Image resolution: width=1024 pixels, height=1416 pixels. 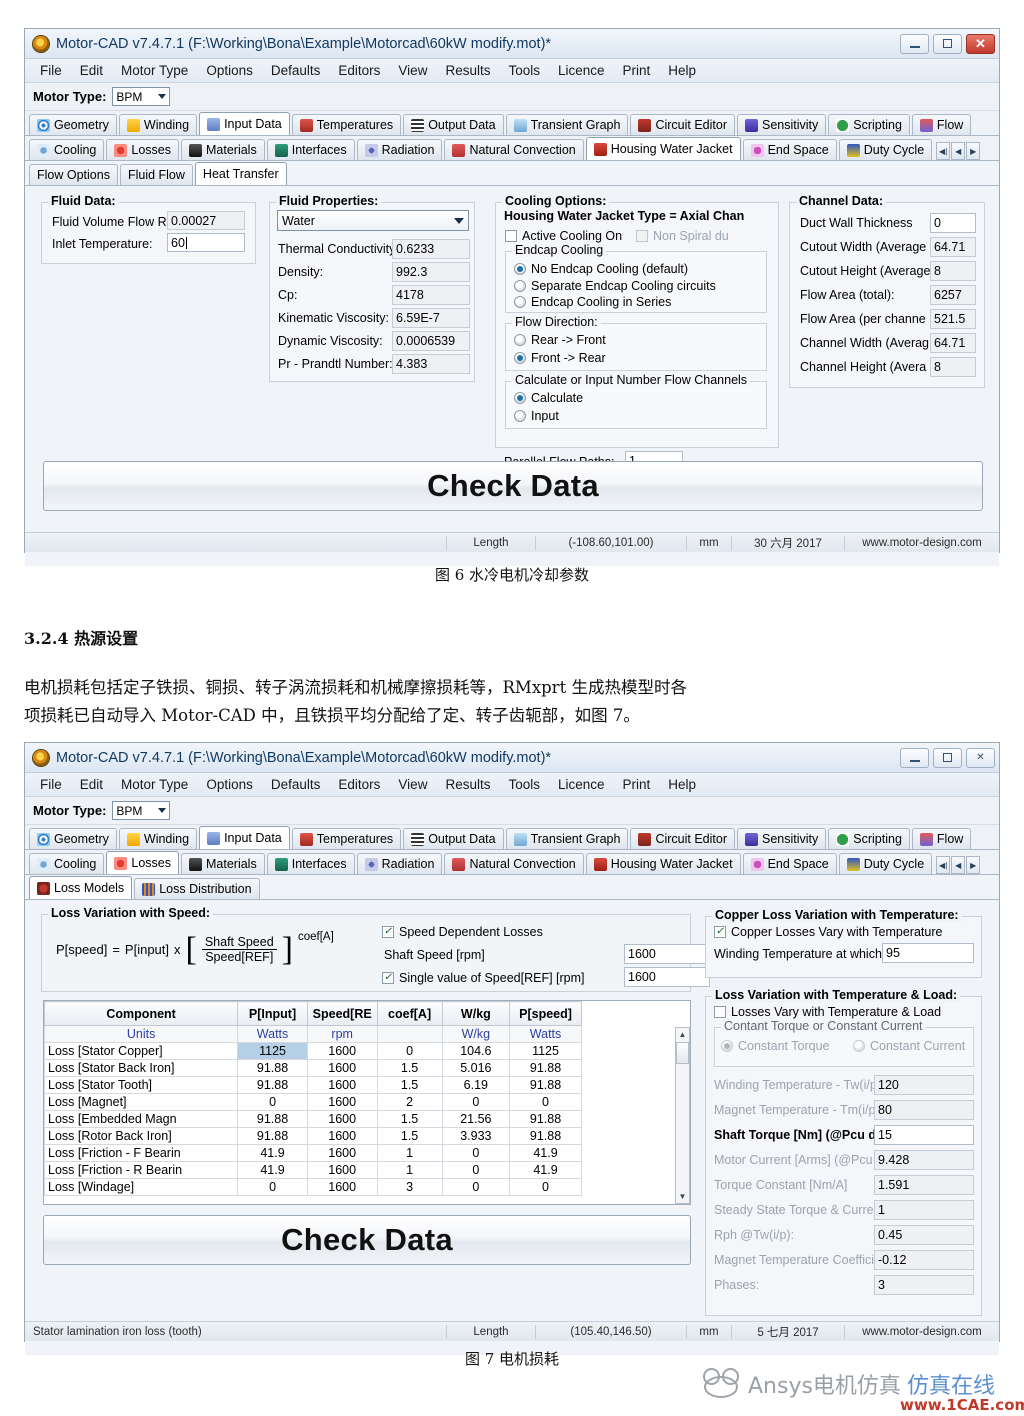 What do you see at coordinates (928, 953) in the screenshot?
I see `winding-temp-input: 95` at bounding box center [928, 953].